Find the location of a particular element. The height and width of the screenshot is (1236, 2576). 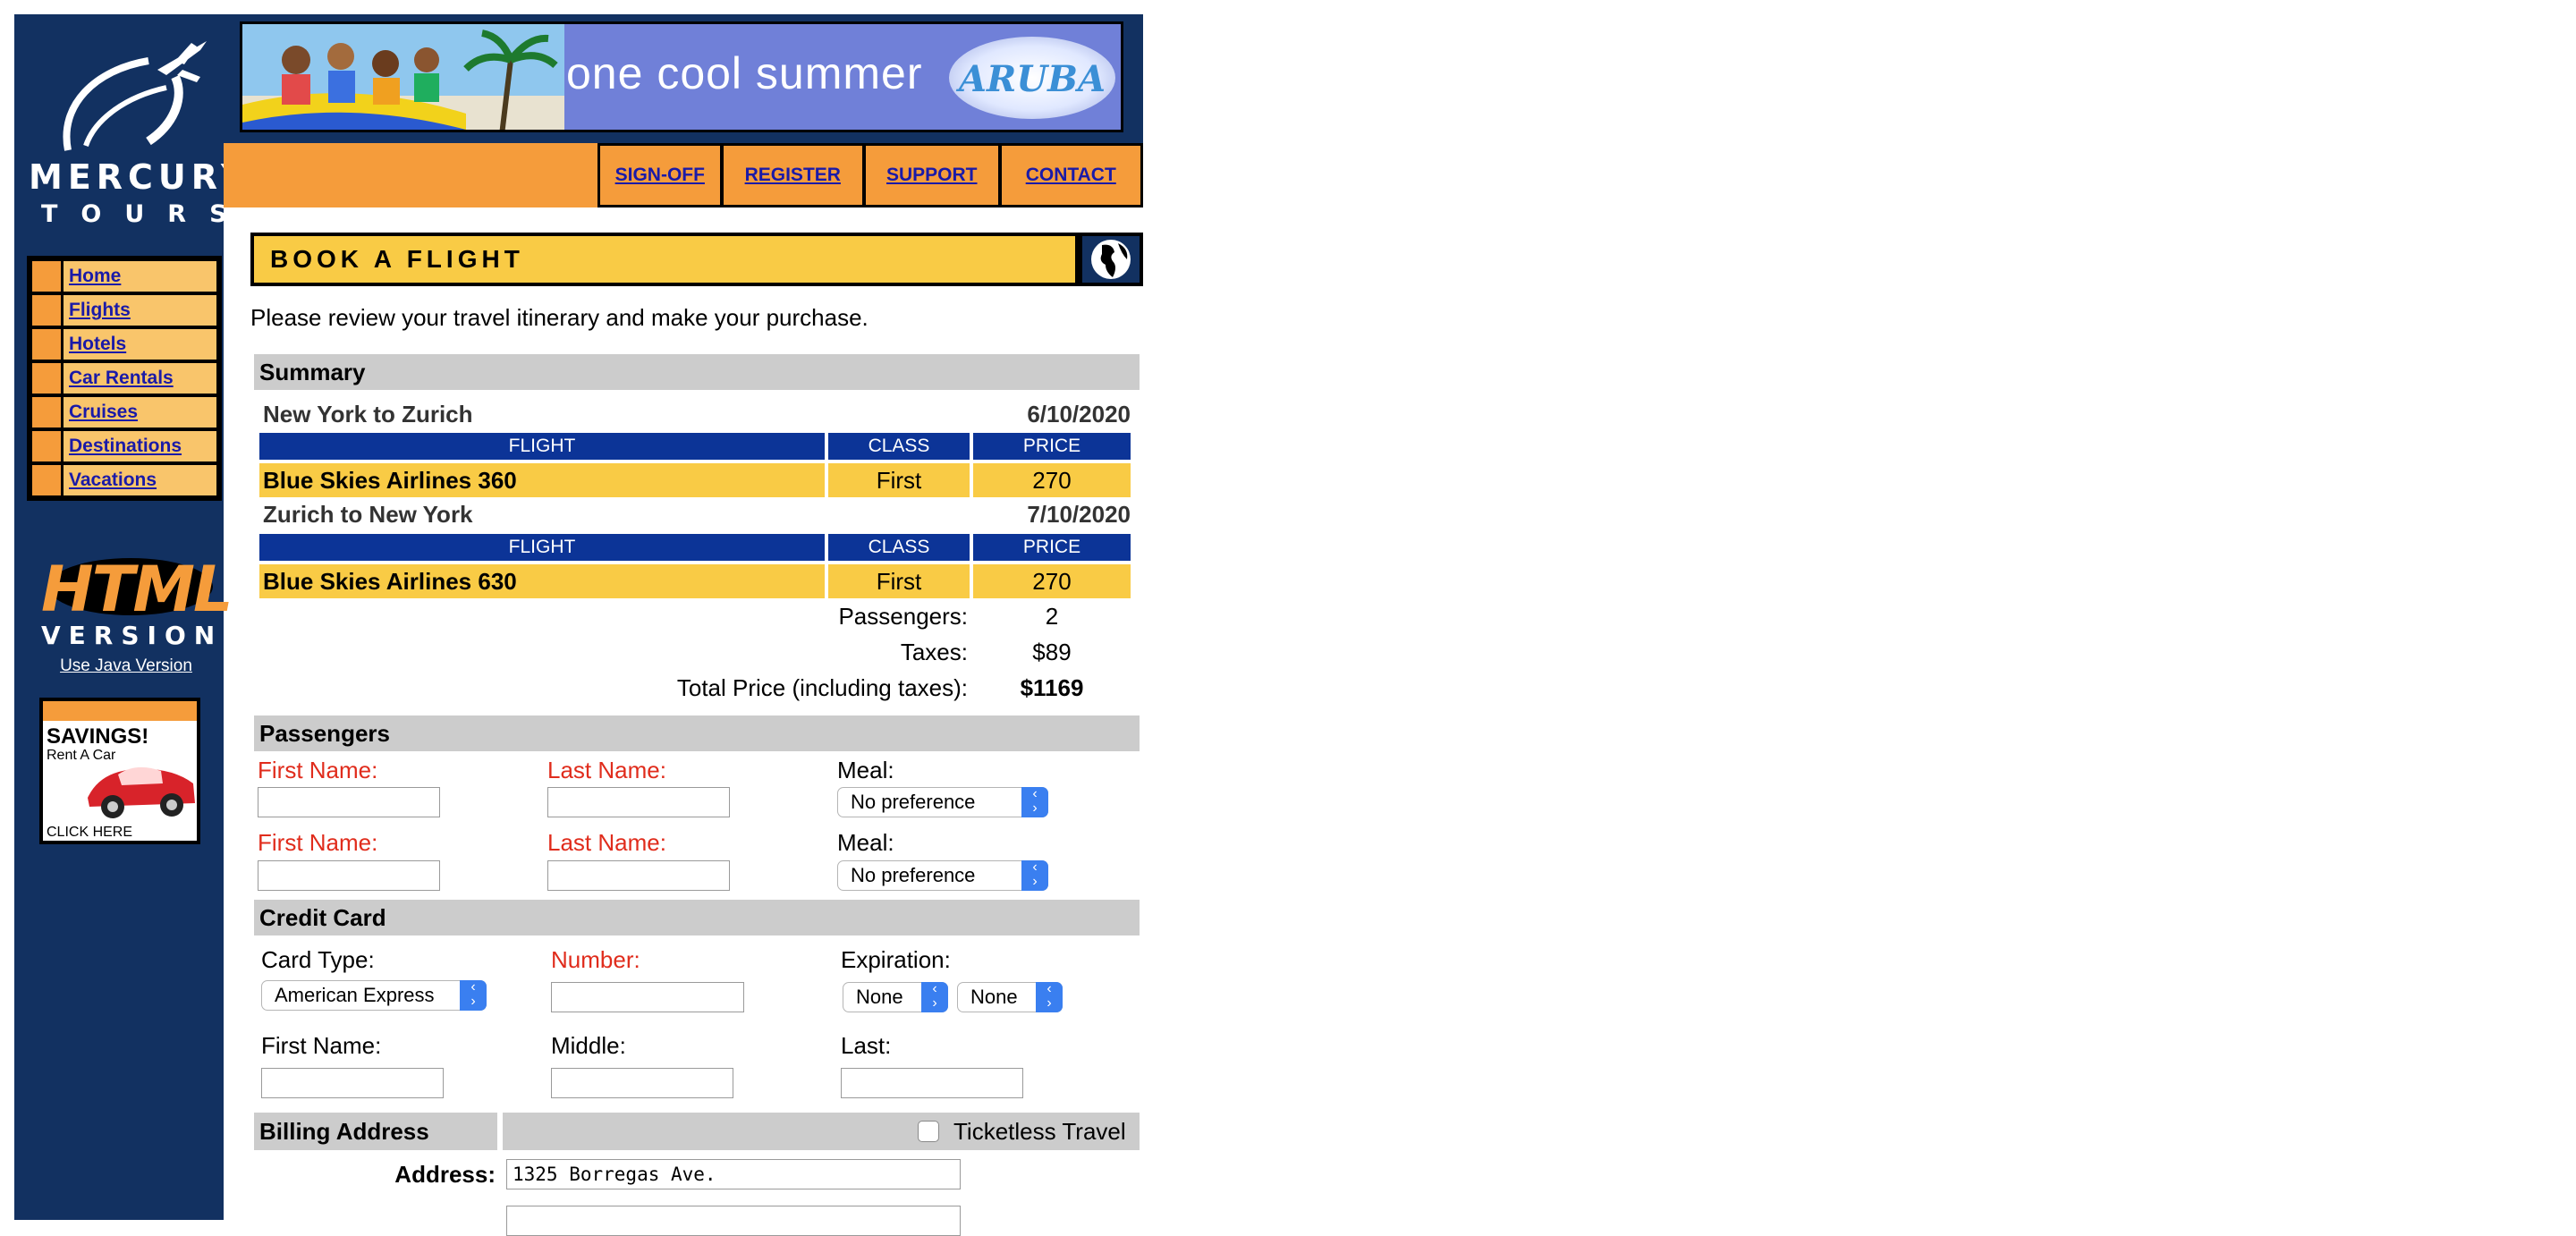

sidebar-link-hotels: Hotels is located at coordinates (95, 345).